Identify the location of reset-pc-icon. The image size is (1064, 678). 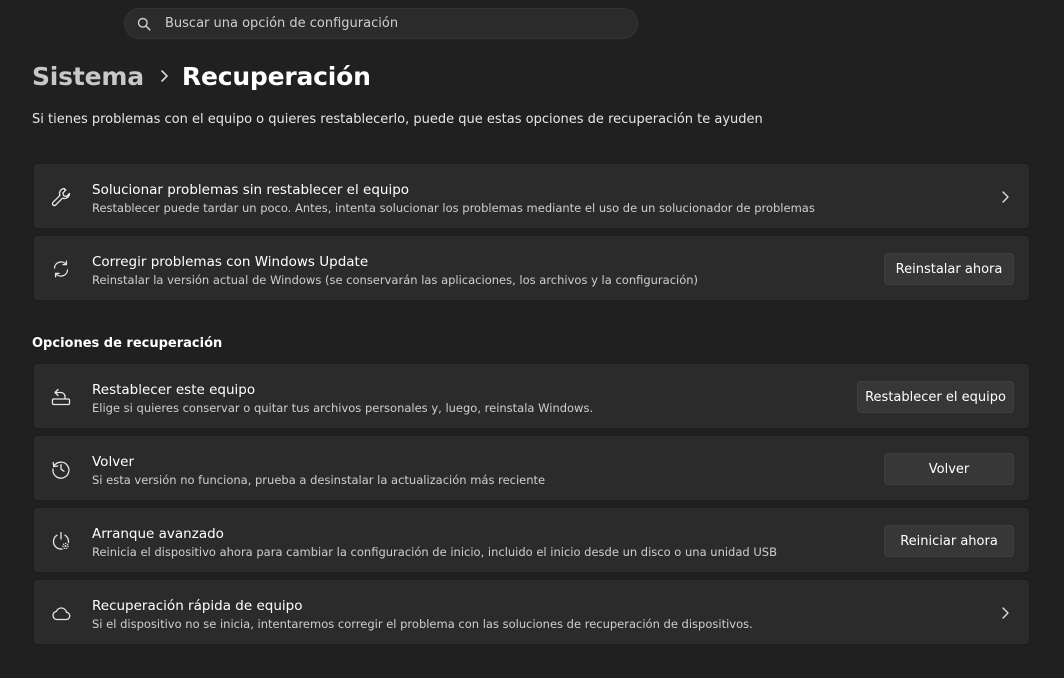
(61, 397).